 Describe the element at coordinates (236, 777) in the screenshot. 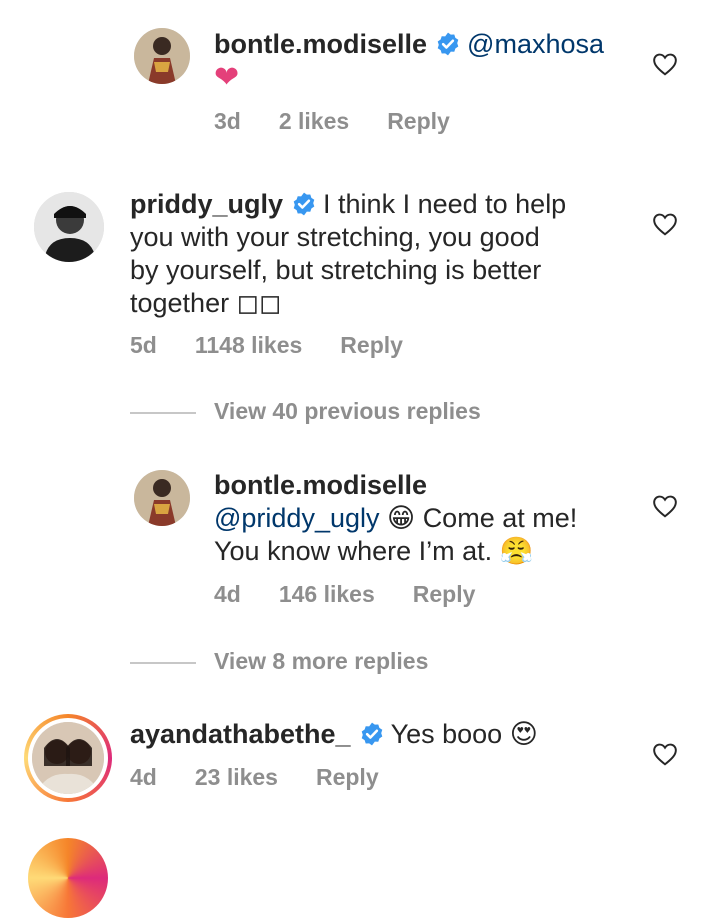

I see `likes-count: 23 likes` at that location.